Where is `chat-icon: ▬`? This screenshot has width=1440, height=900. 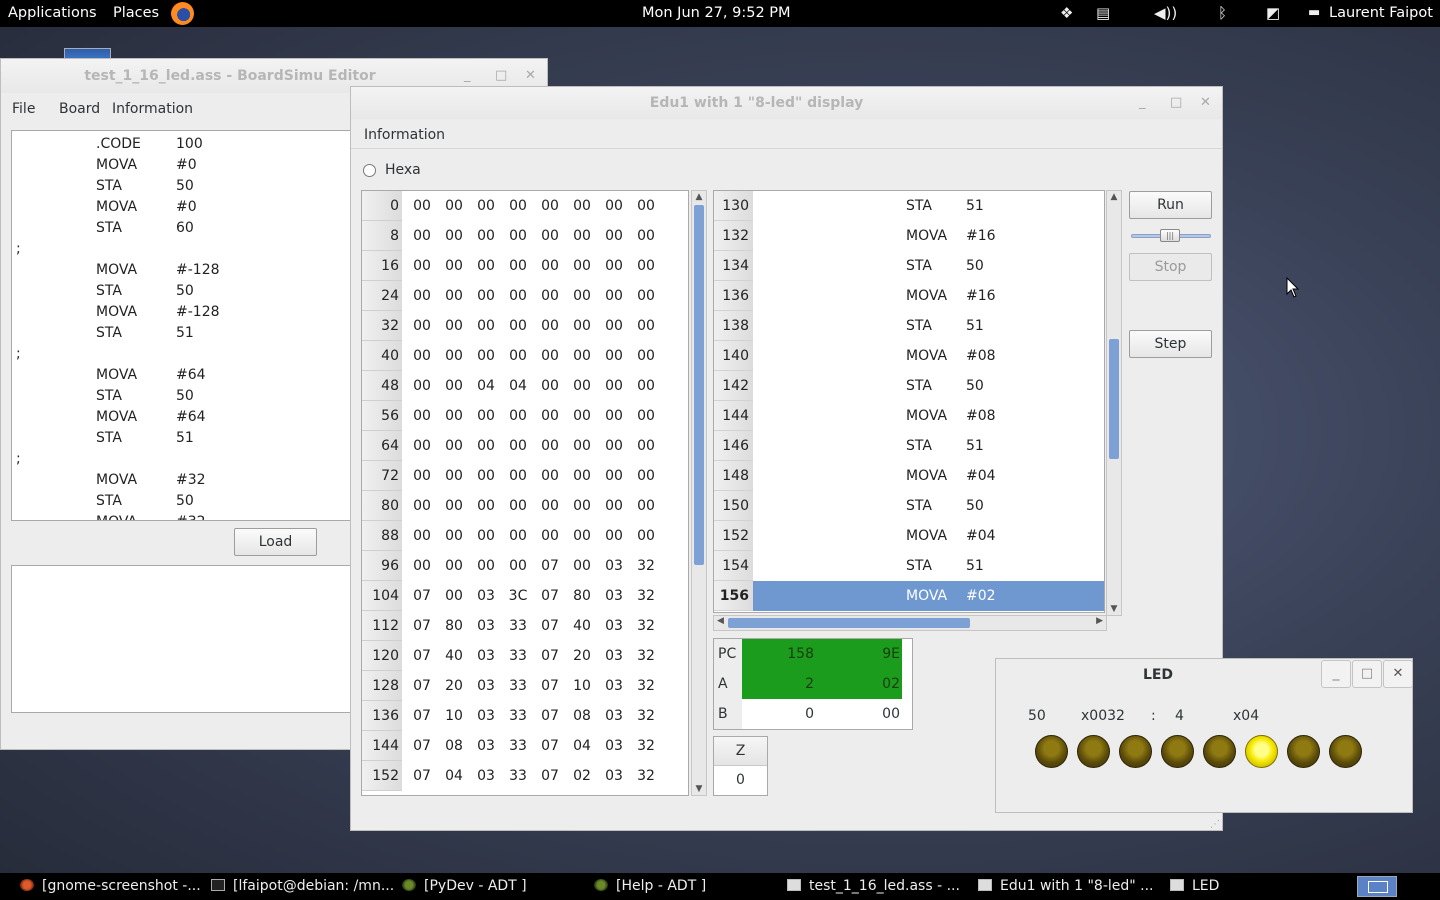 chat-icon: ▬ is located at coordinates (1314, 12).